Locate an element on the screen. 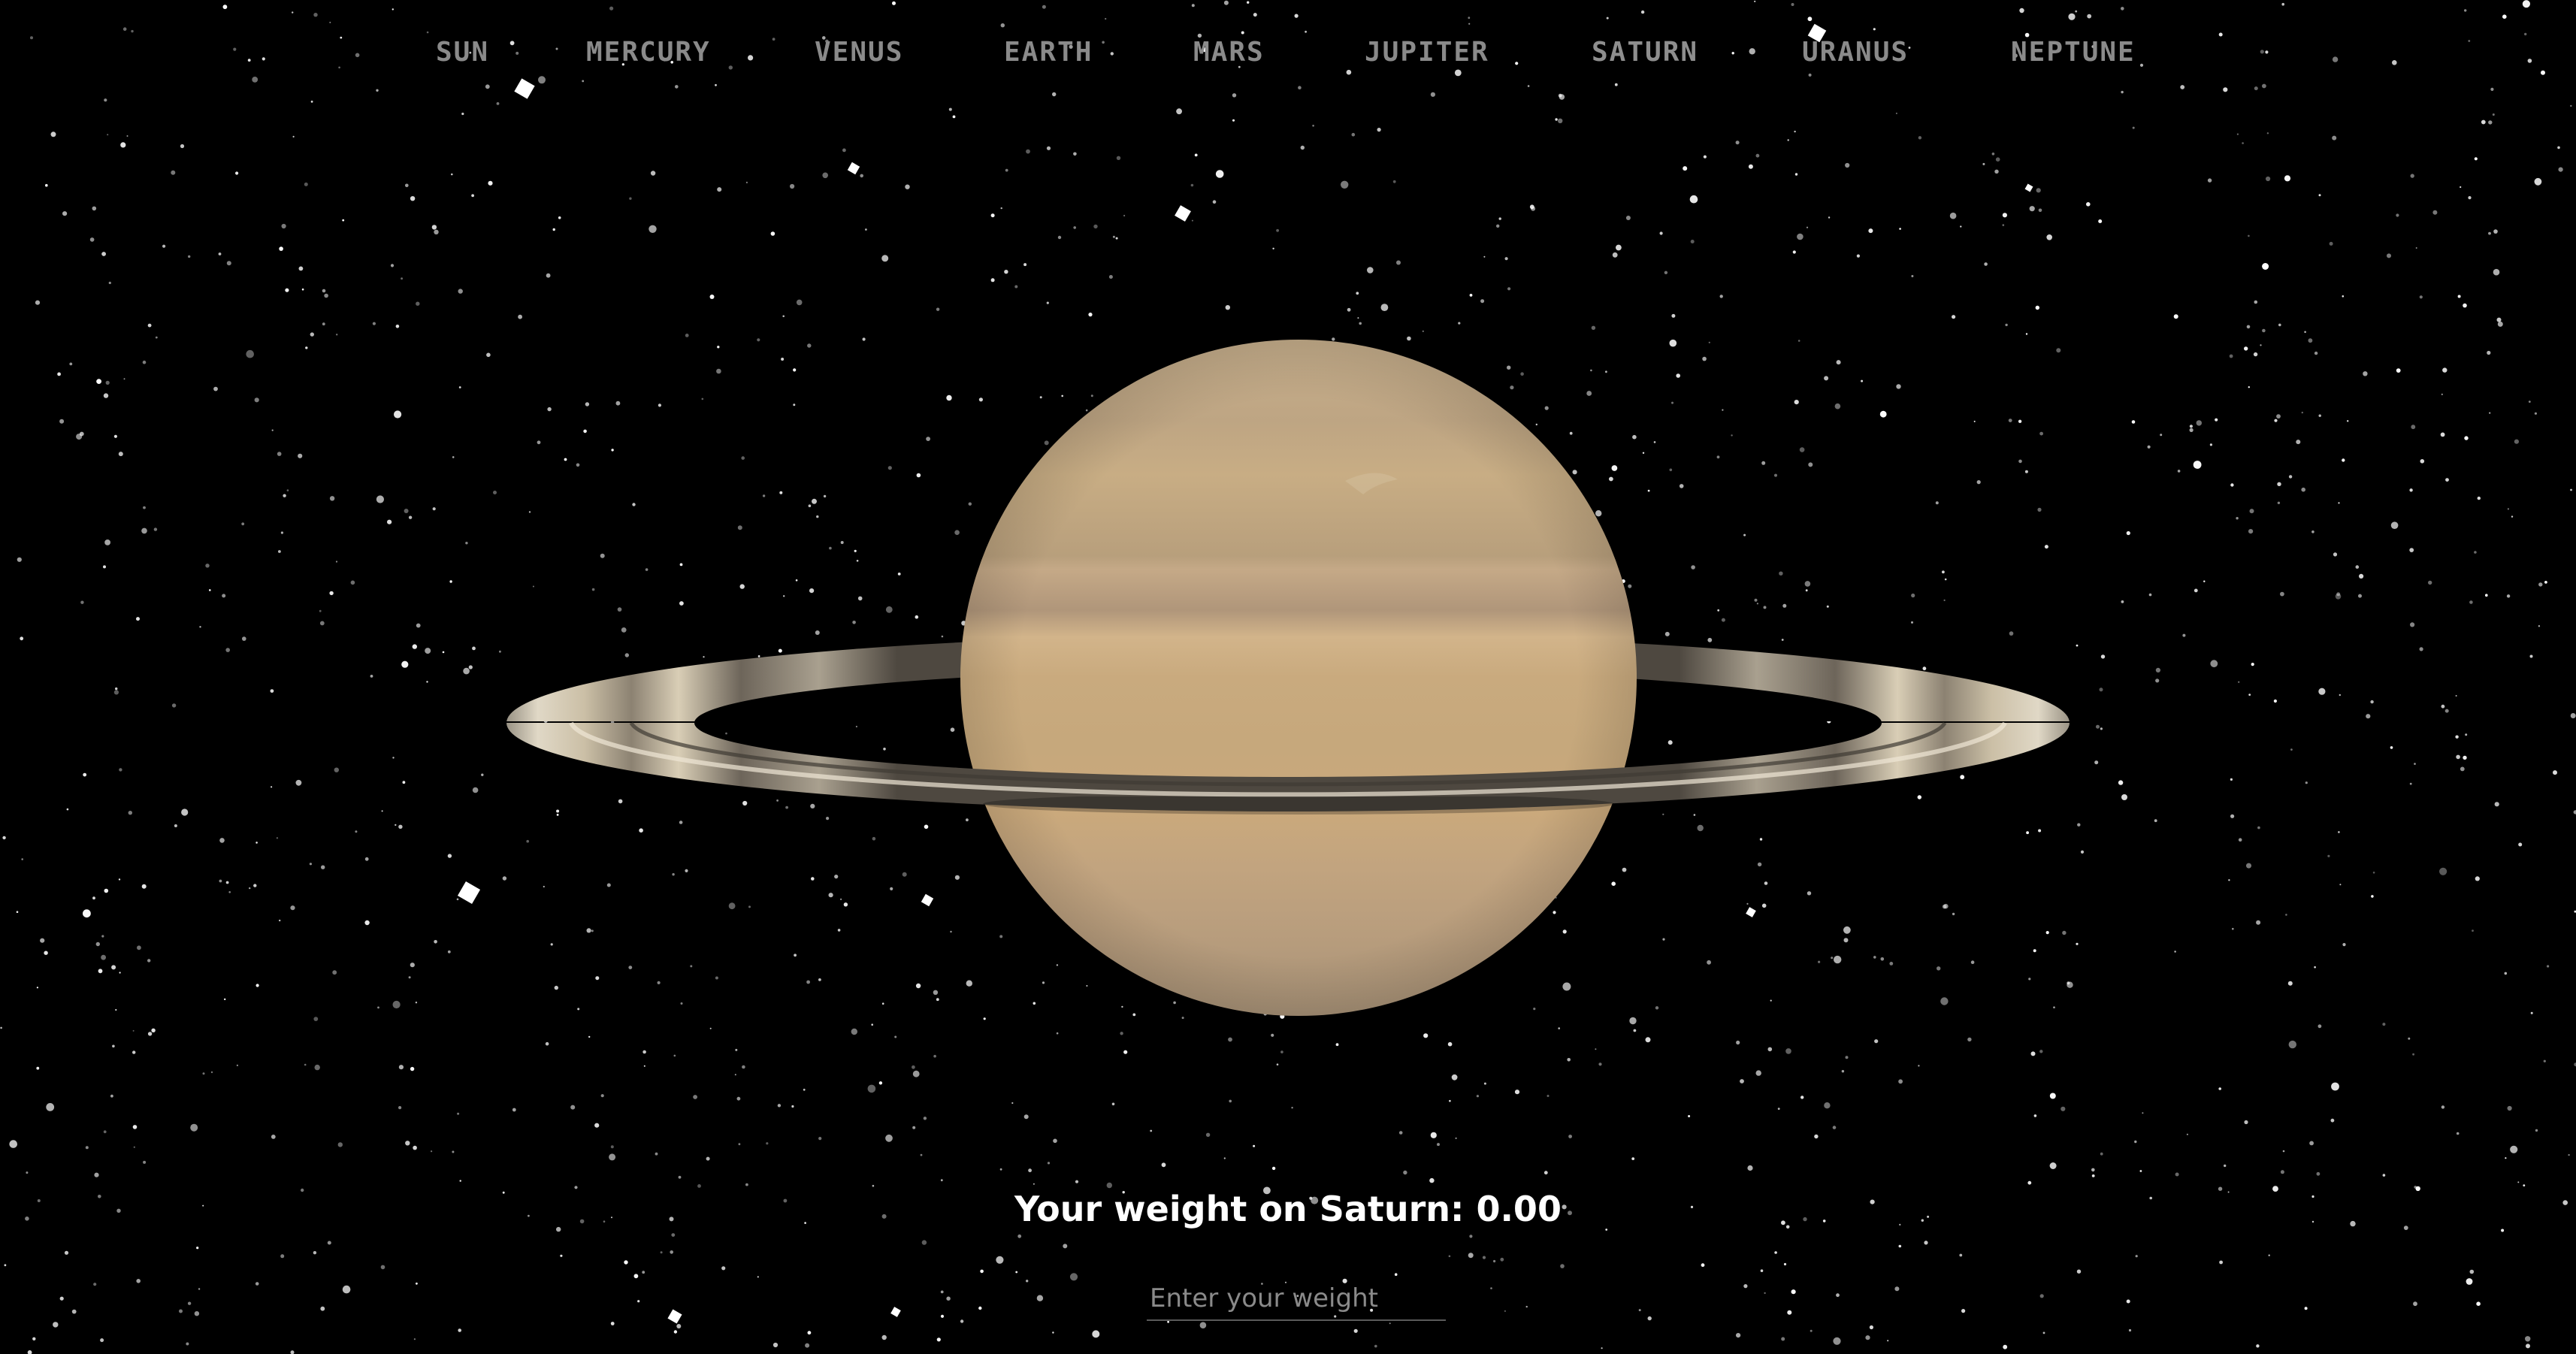 The width and height of the screenshot is (2576, 1354). ring-shadow is located at coordinates (1298, 805).